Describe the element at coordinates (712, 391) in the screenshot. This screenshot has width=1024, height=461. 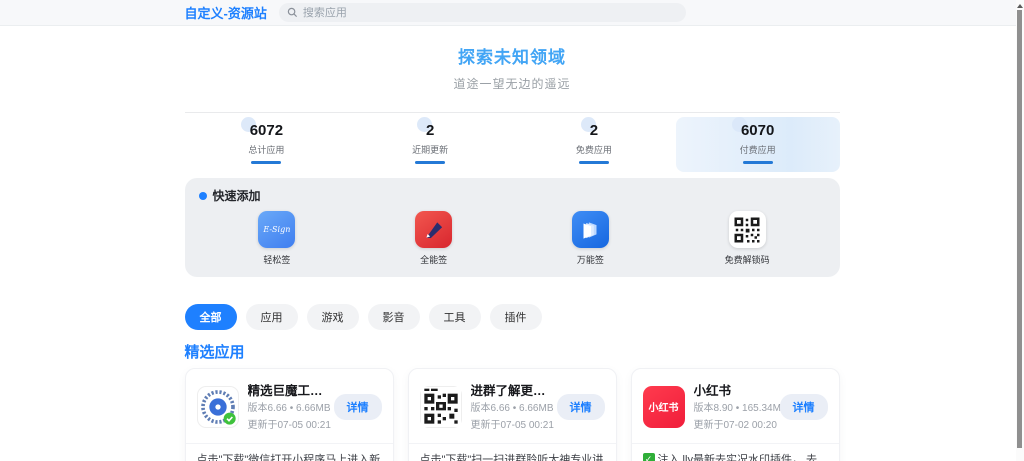
I see `app-title: 小红书` at that location.